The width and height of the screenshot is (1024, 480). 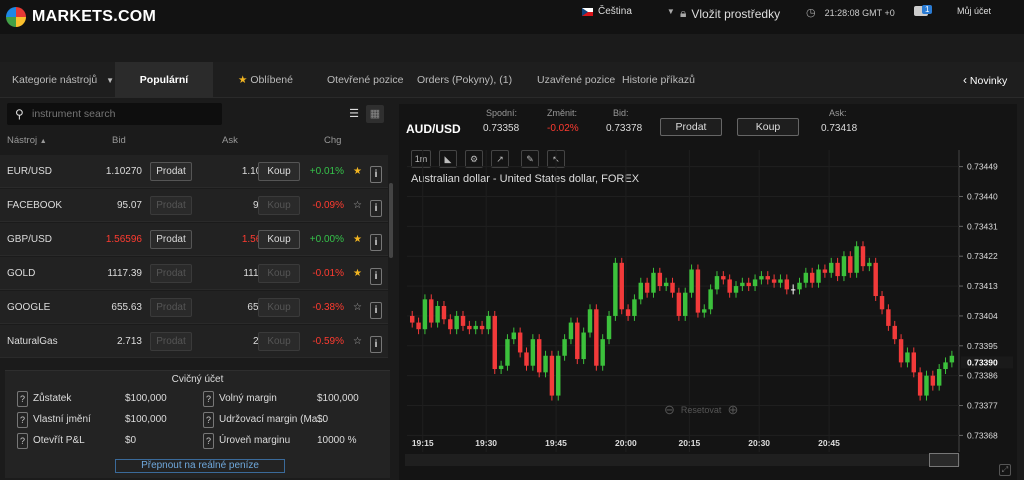 What do you see at coordinates (230, 140) in the screenshot?
I see `header-ask: Ask` at bounding box center [230, 140].